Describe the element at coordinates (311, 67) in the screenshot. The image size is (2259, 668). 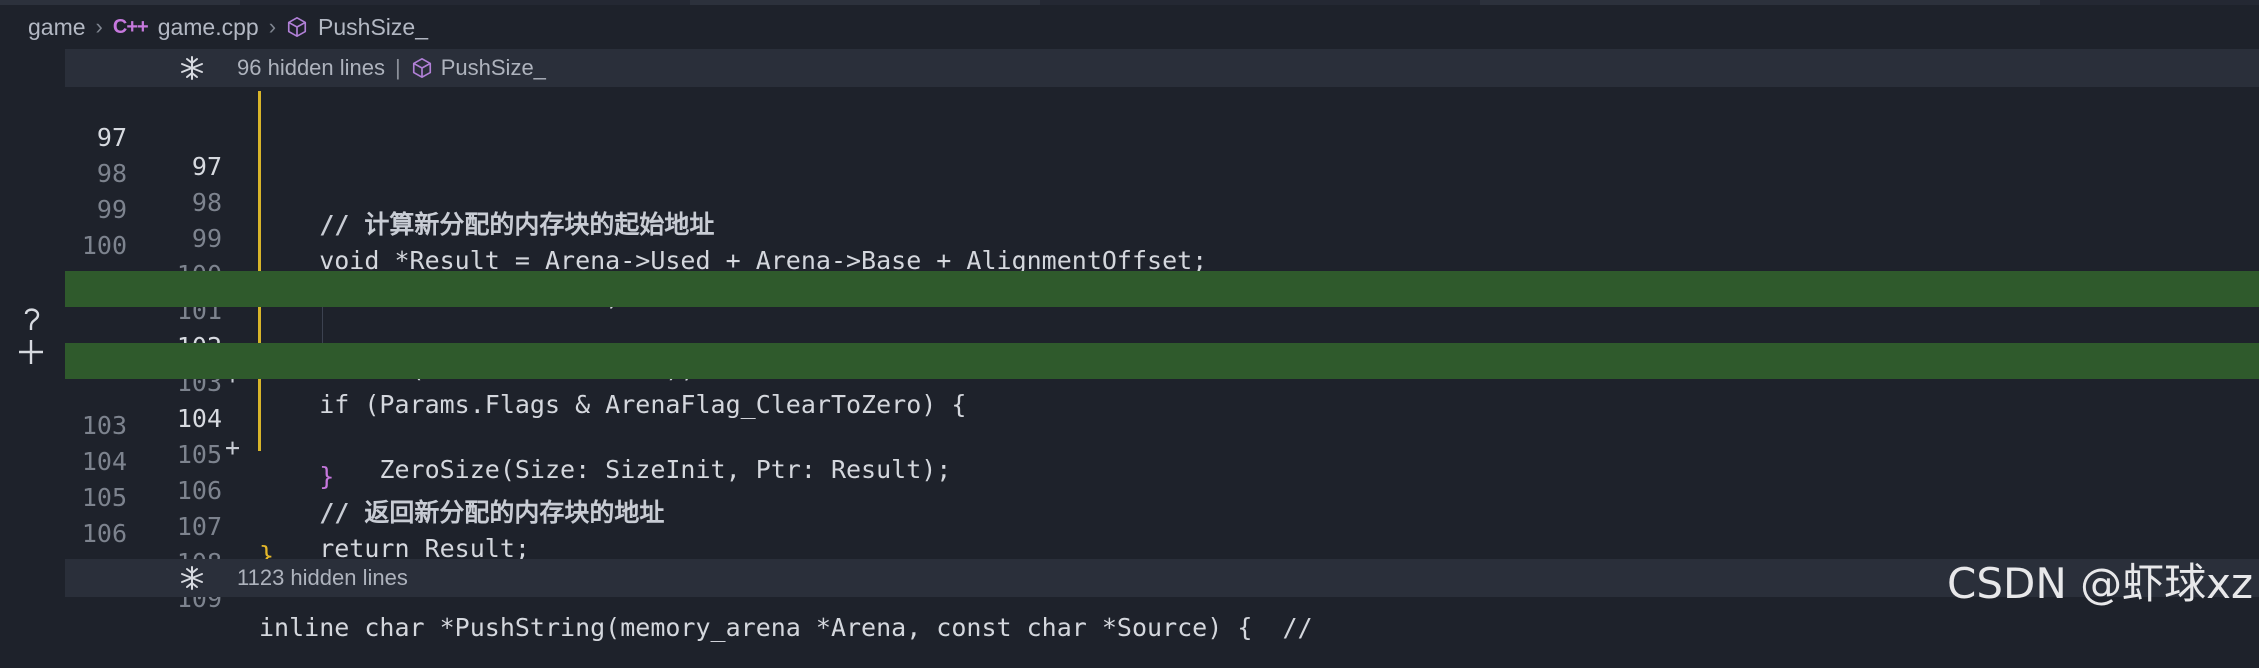
I see `hidden-lines-label: 96 hidden lines` at that location.